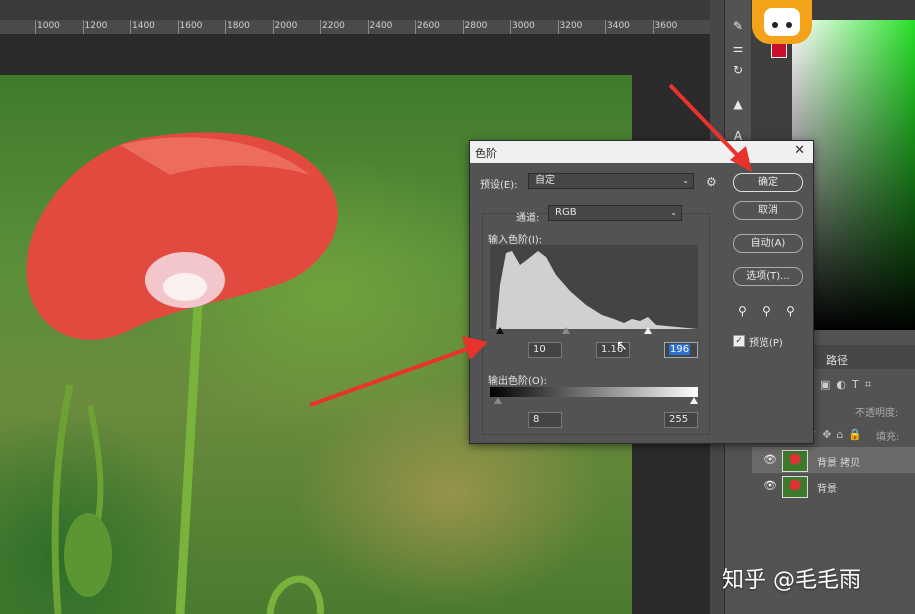  I want to click on ruler-label: 3600, so click(666, 26).